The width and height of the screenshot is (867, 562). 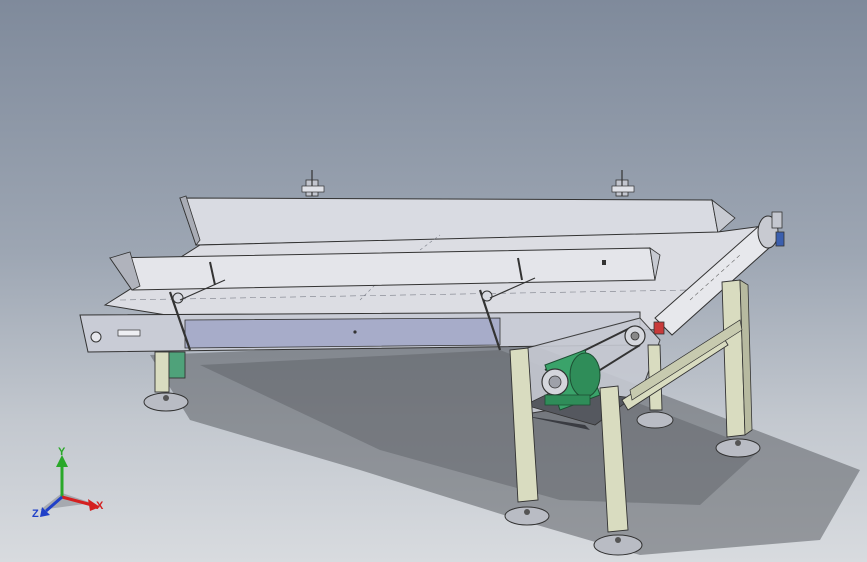 What do you see at coordinates (62, 452) in the screenshot?
I see `y-axis-label: Y` at bounding box center [62, 452].